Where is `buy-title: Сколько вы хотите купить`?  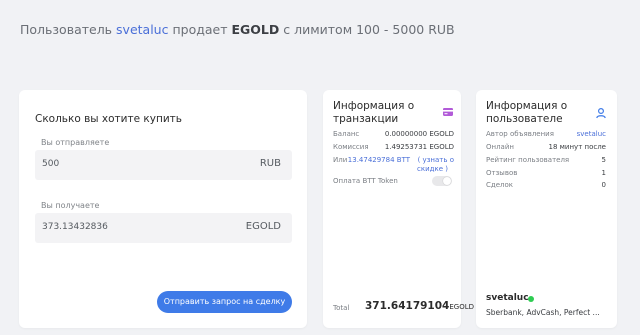 buy-title: Сколько вы хотите купить is located at coordinates (108, 119).